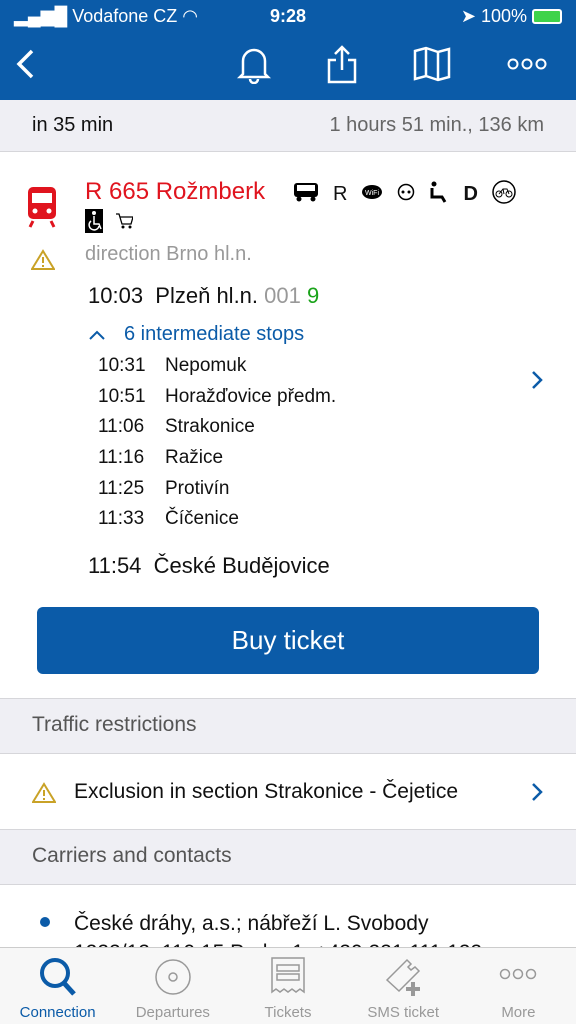 This screenshot has height=1024, width=576. What do you see at coordinates (288, 975) in the screenshot?
I see `ticket-icon` at bounding box center [288, 975].